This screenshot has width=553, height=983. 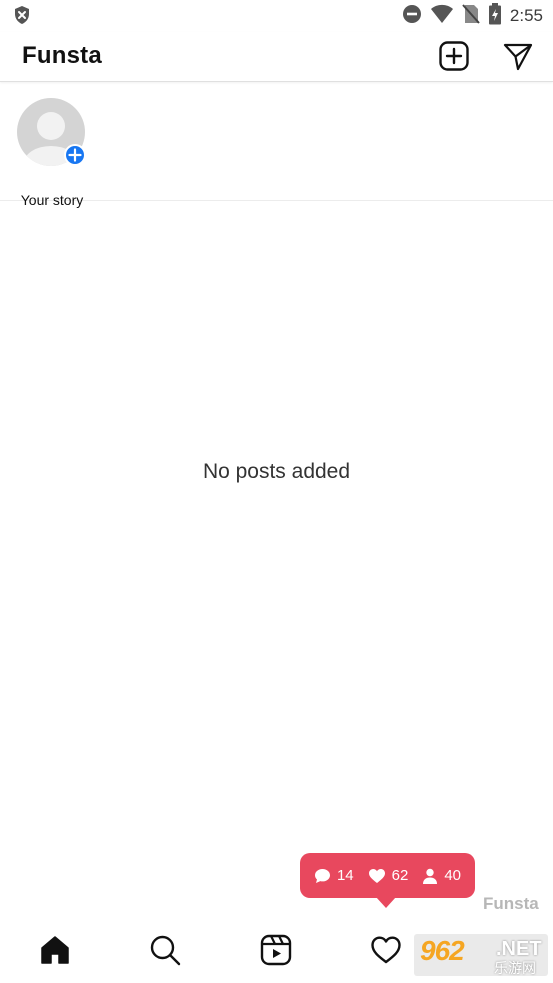 I want to click on direct-messages-button, so click(x=518, y=58).